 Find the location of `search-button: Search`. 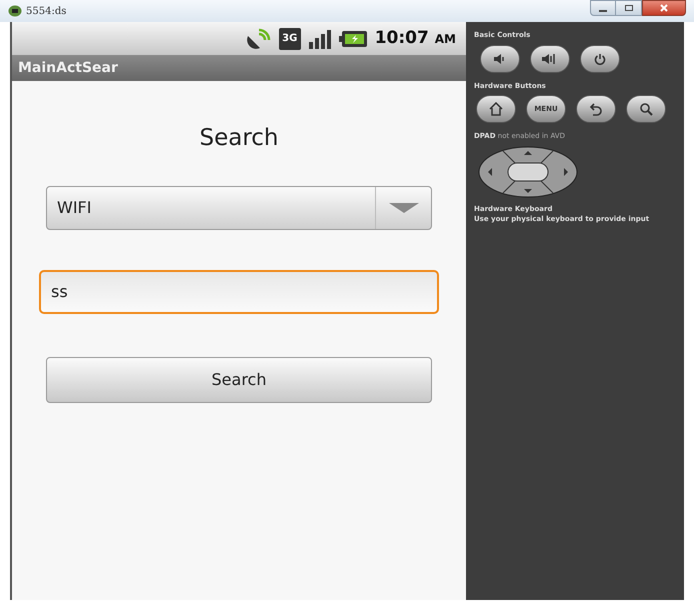

search-button: Search is located at coordinates (239, 379).